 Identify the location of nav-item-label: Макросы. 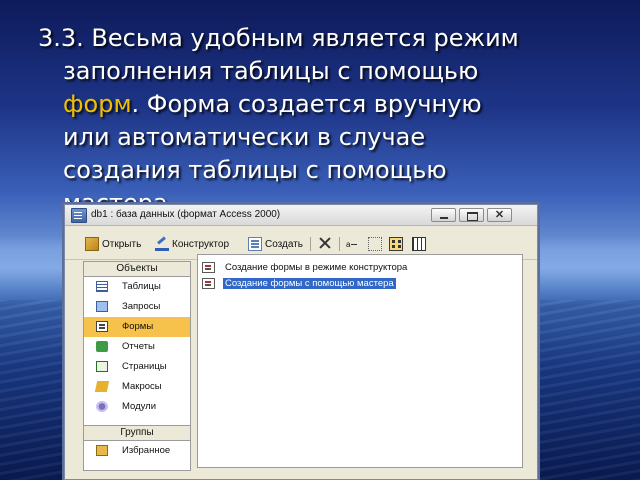
(142, 386).